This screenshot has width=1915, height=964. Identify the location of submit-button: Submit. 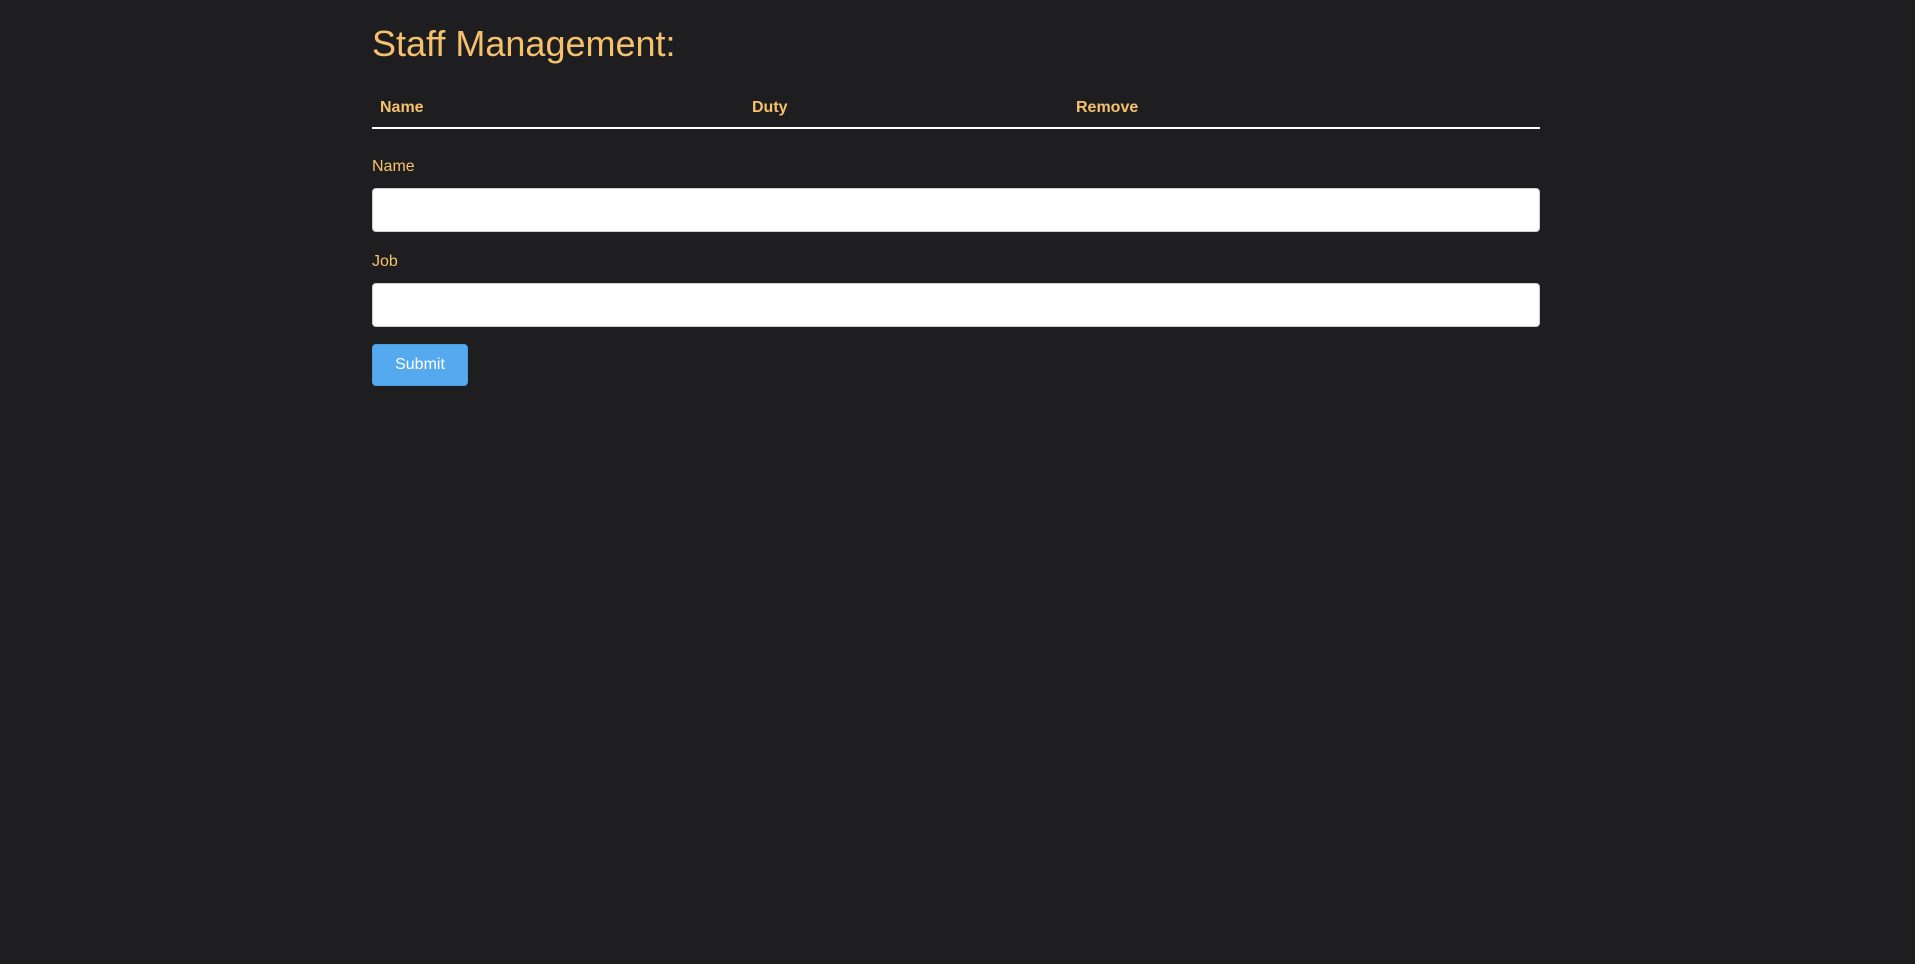
(420, 365).